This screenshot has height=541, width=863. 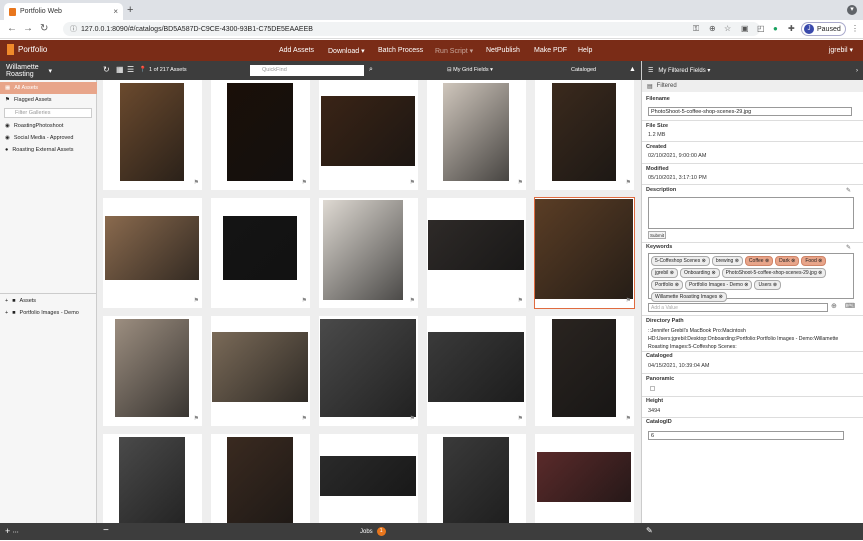 I want to click on catalogid-field: 6, so click(x=746, y=435).